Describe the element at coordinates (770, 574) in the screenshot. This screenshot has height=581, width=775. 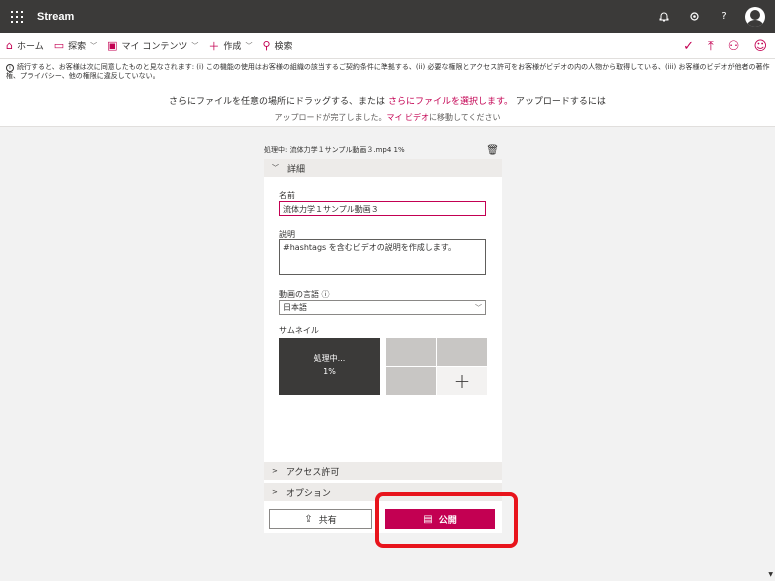
I see `scroll-down-icon: ▼` at that location.